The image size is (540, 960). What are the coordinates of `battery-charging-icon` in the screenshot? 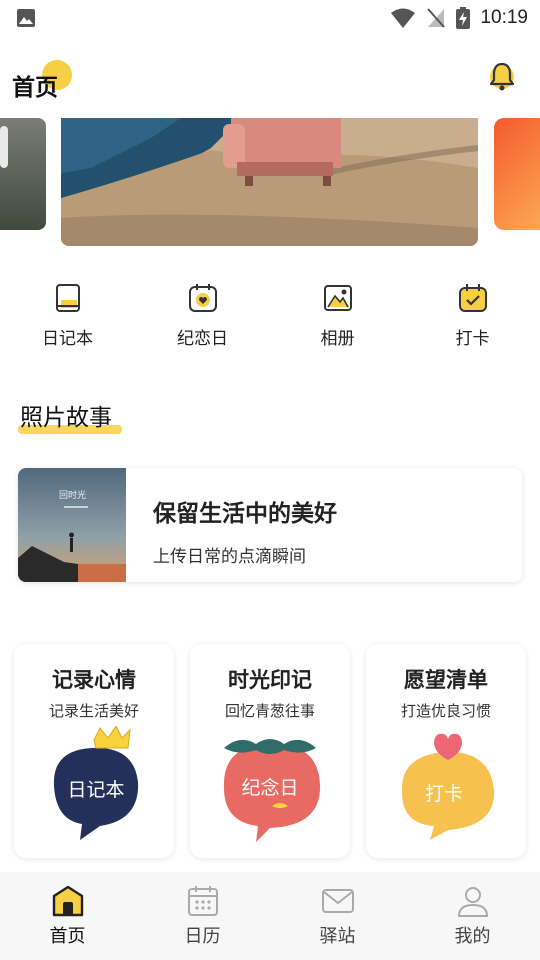 It's located at (463, 18).